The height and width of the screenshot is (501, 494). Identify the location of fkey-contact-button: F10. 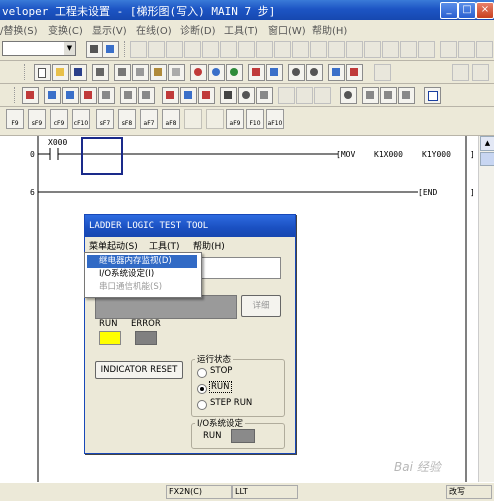
(255, 119).